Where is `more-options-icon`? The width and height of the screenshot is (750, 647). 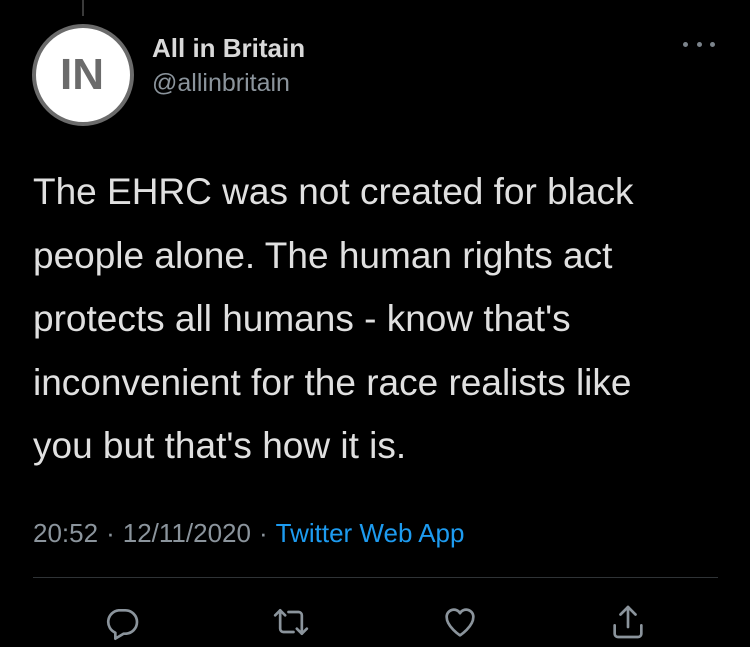 more-options-icon is located at coordinates (699, 44).